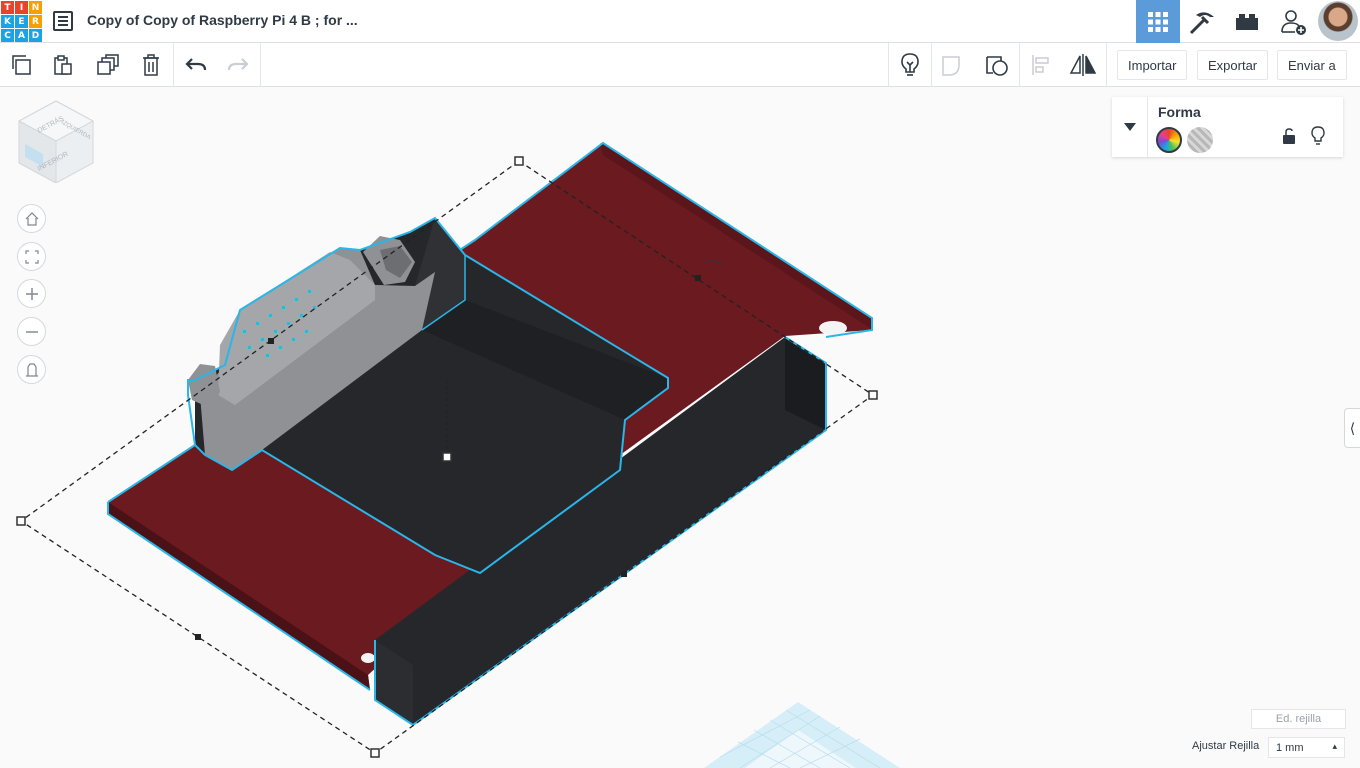 Image resolution: width=1360 pixels, height=768 pixels. I want to click on solid-color-button, so click(1169, 140).